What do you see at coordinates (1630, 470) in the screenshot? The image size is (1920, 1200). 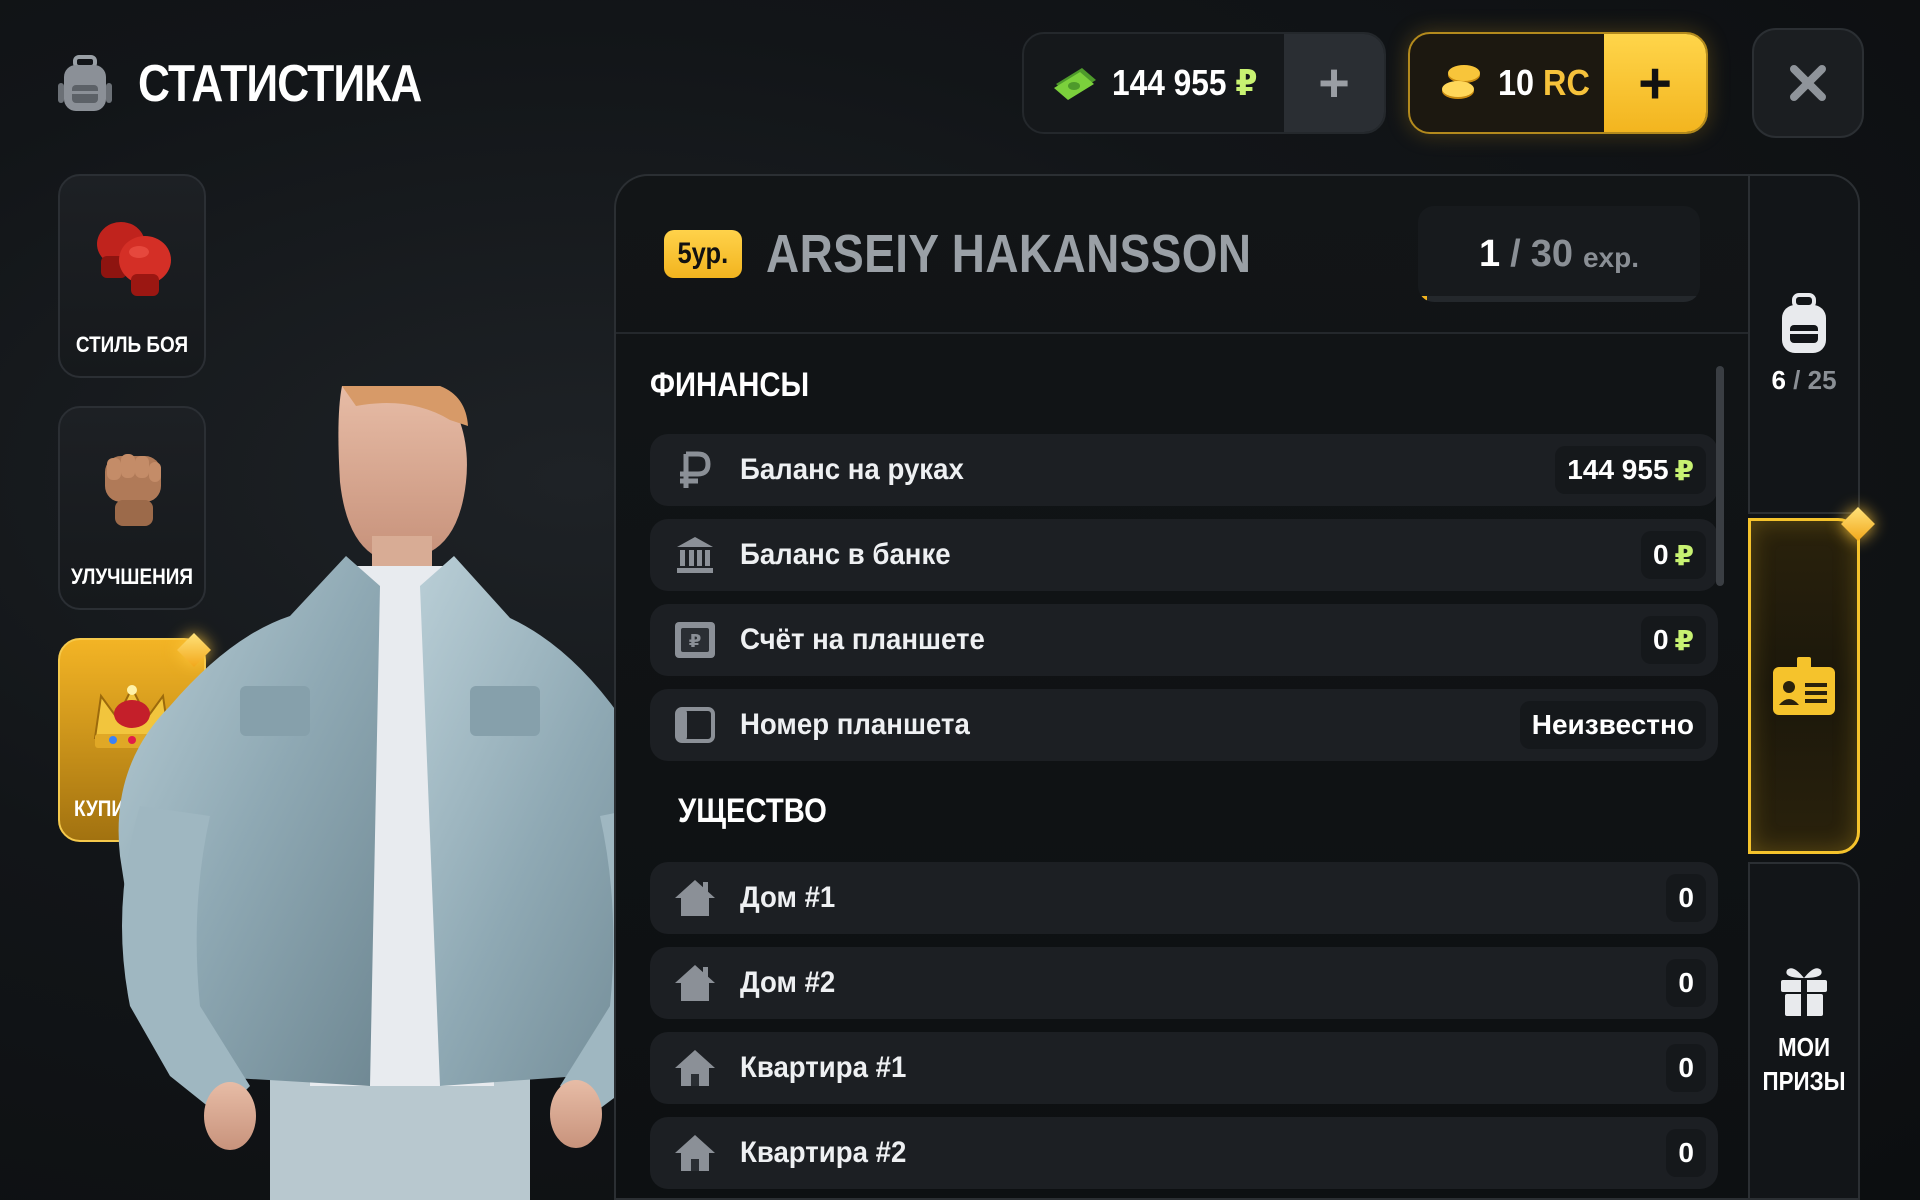 I see `row-value: 144 955 ₽` at bounding box center [1630, 470].